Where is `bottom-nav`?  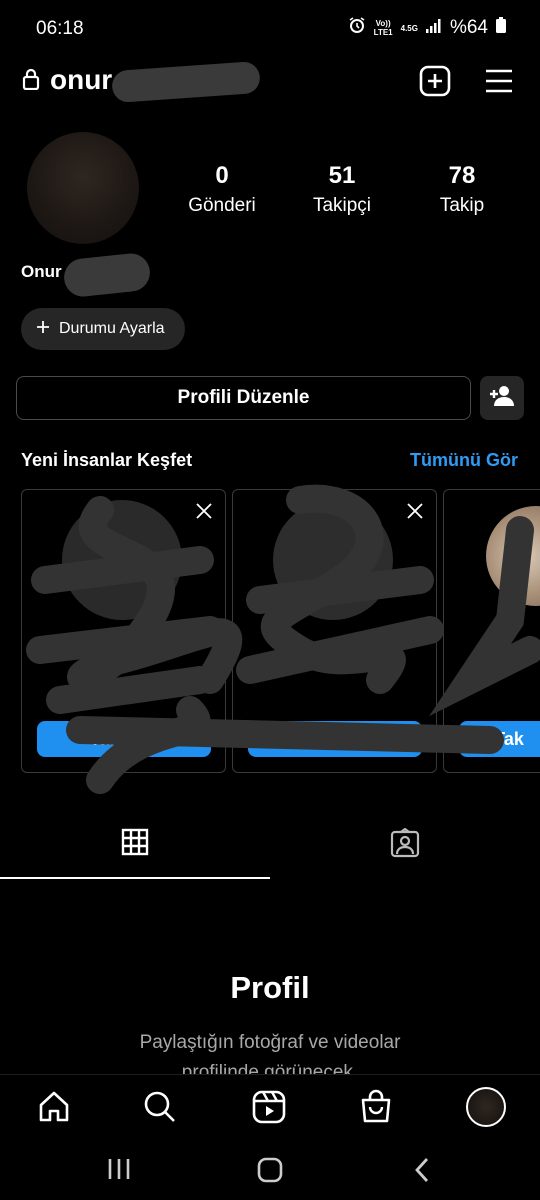
bottom-nav is located at coordinates (270, 1107).